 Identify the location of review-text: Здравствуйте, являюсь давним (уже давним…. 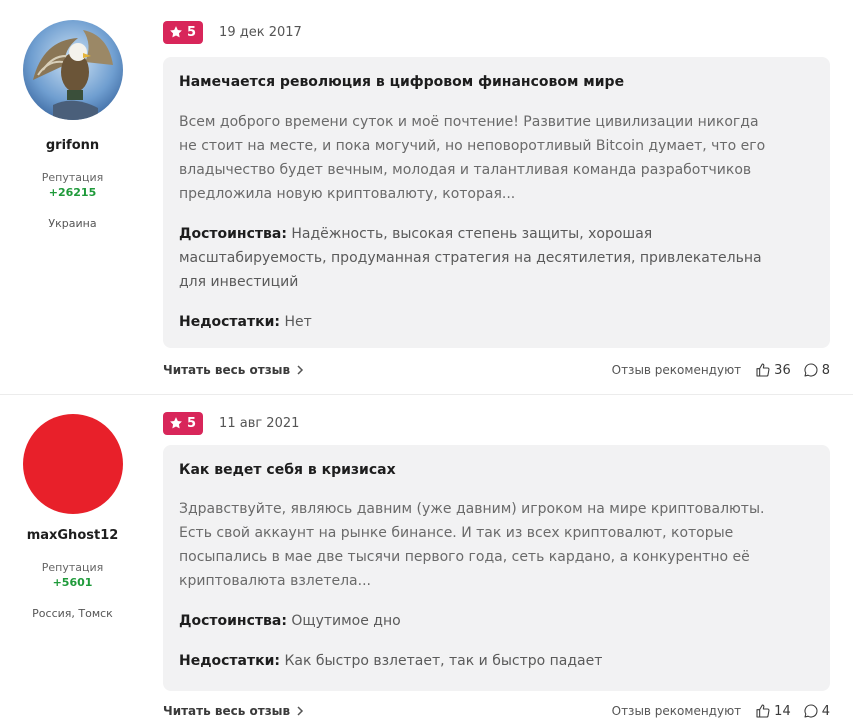
(494, 545).